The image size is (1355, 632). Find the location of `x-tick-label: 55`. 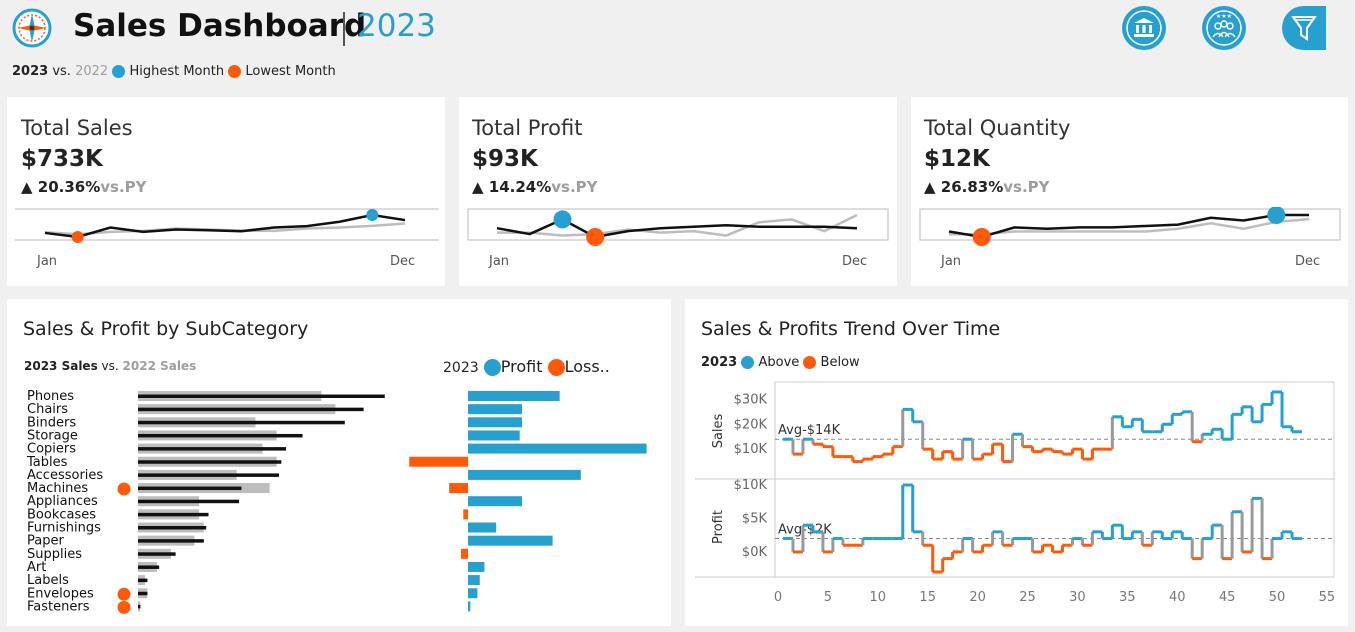

x-tick-label: 55 is located at coordinates (1327, 597).